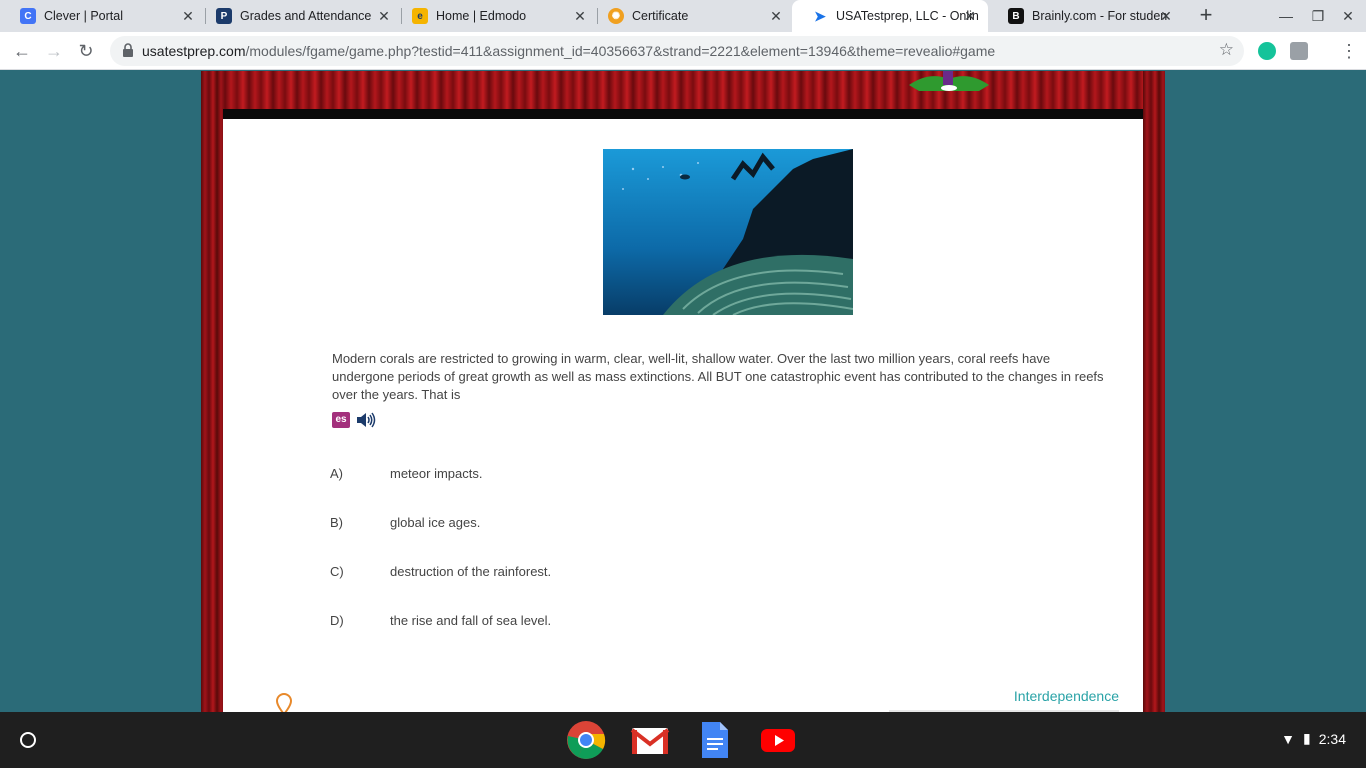 This screenshot has width=1366, height=768. I want to click on os-shelf: ▼ ▮ 2:34, so click(683, 740).